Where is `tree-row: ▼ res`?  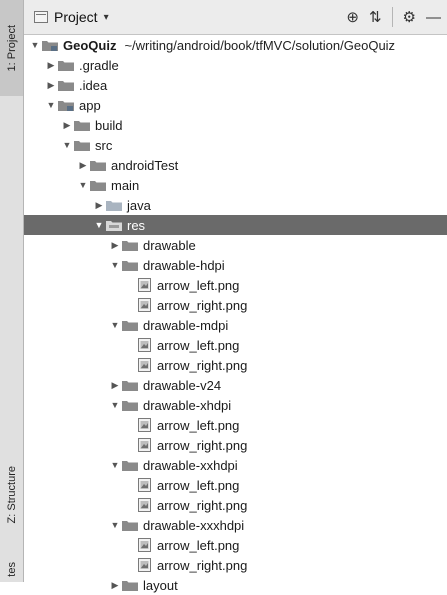
tree-row: ▼ res is located at coordinates (235, 225).